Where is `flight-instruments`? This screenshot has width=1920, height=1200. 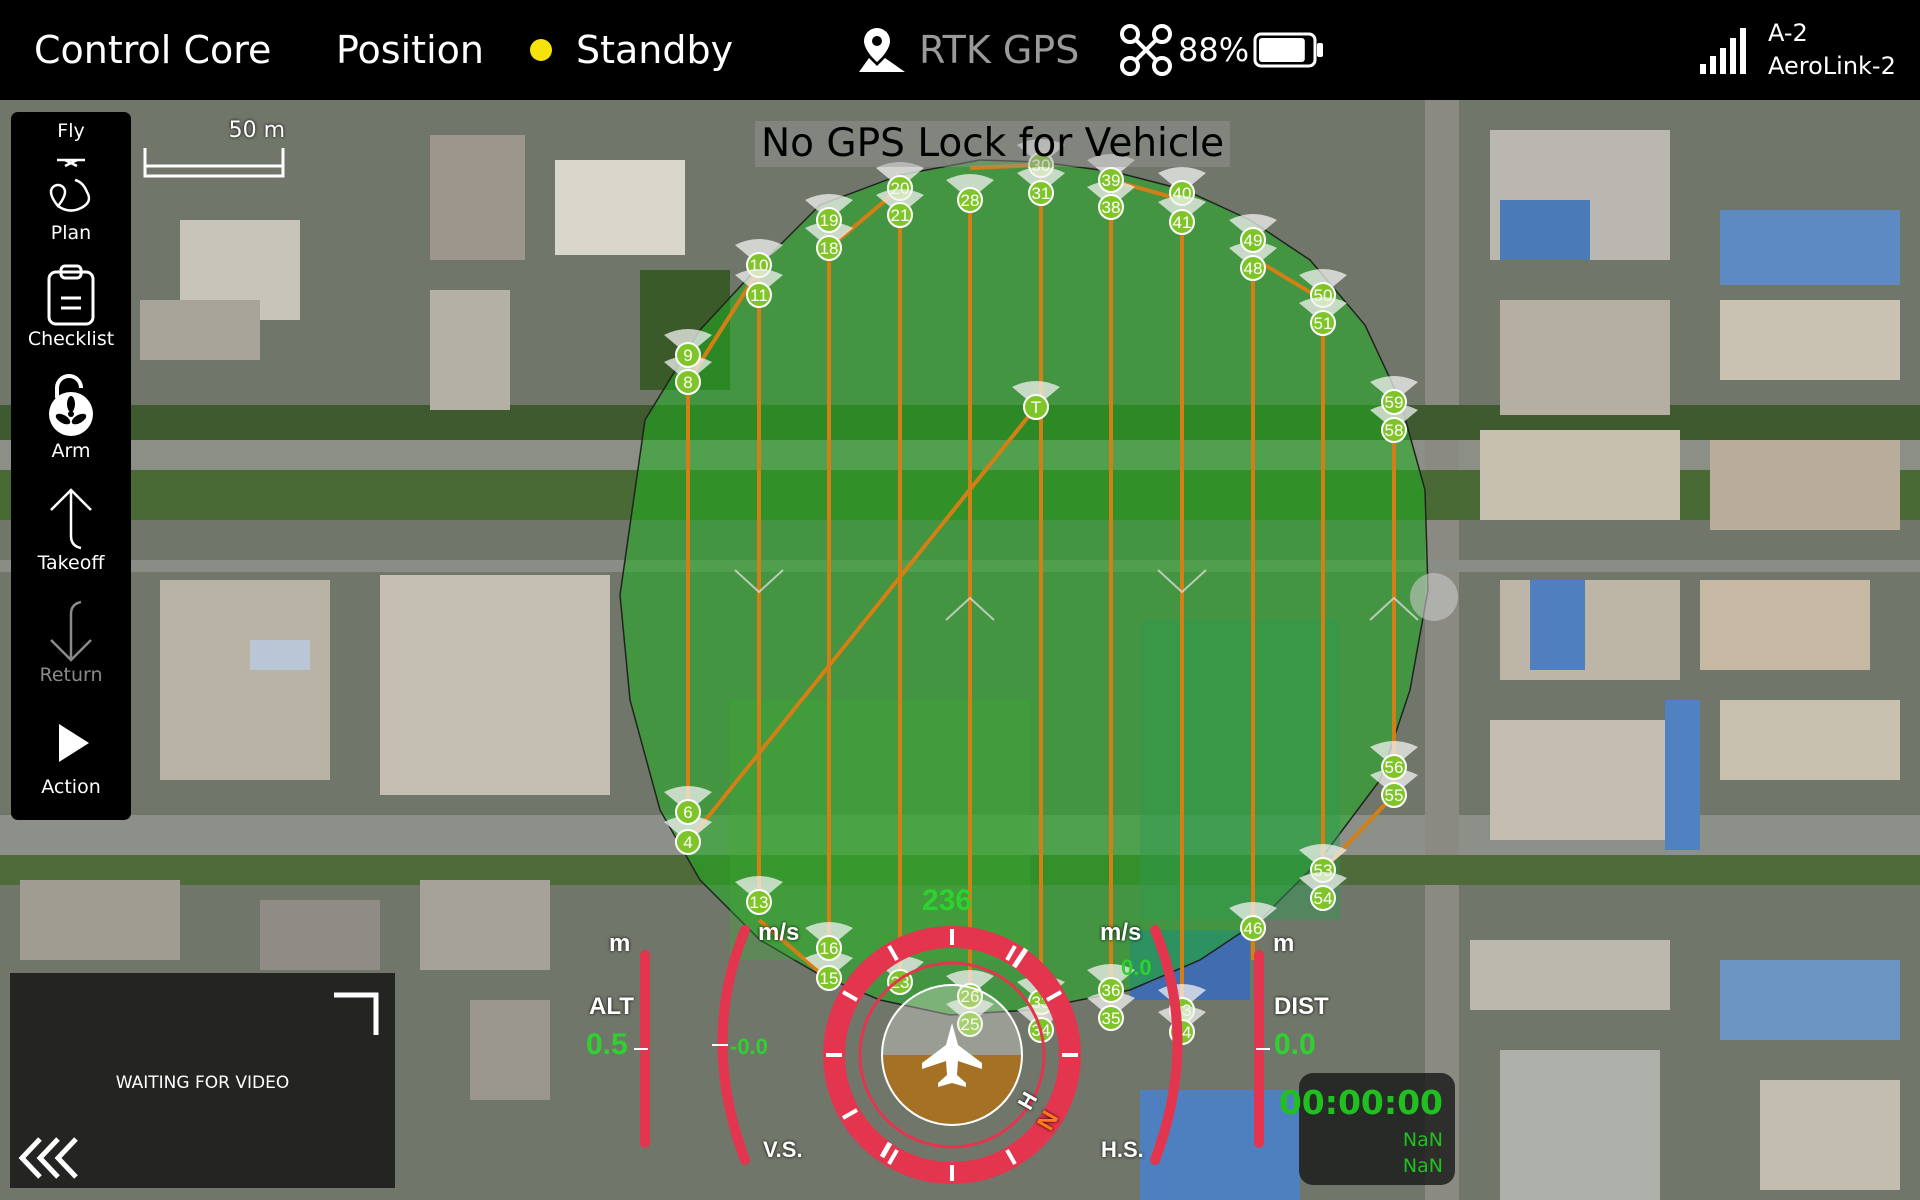
flight-instruments is located at coordinates (952, 1054).